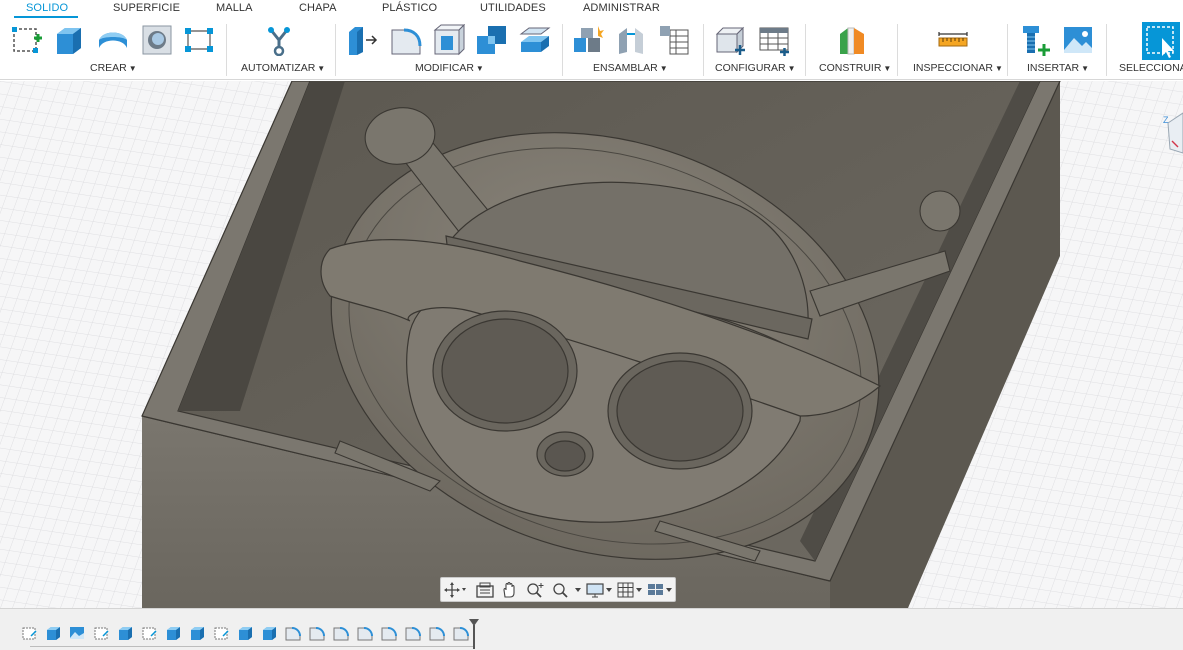 The height and width of the screenshot is (650, 1183). What do you see at coordinates (113, 40) in the screenshot?
I see `revolve-icon` at bounding box center [113, 40].